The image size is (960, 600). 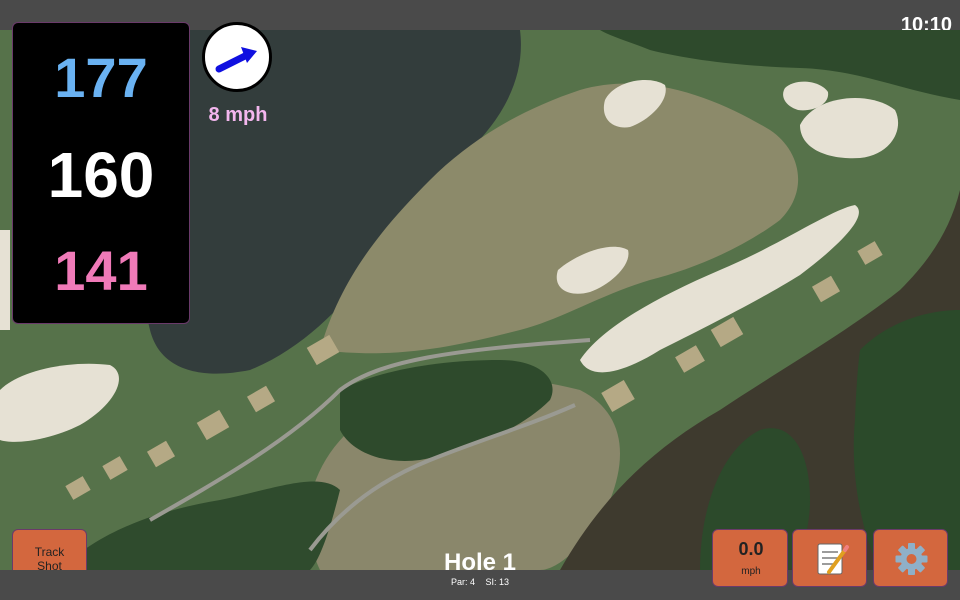 What do you see at coordinates (497, 582) in the screenshot?
I see `hole-si: SI: 13` at bounding box center [497, 582].